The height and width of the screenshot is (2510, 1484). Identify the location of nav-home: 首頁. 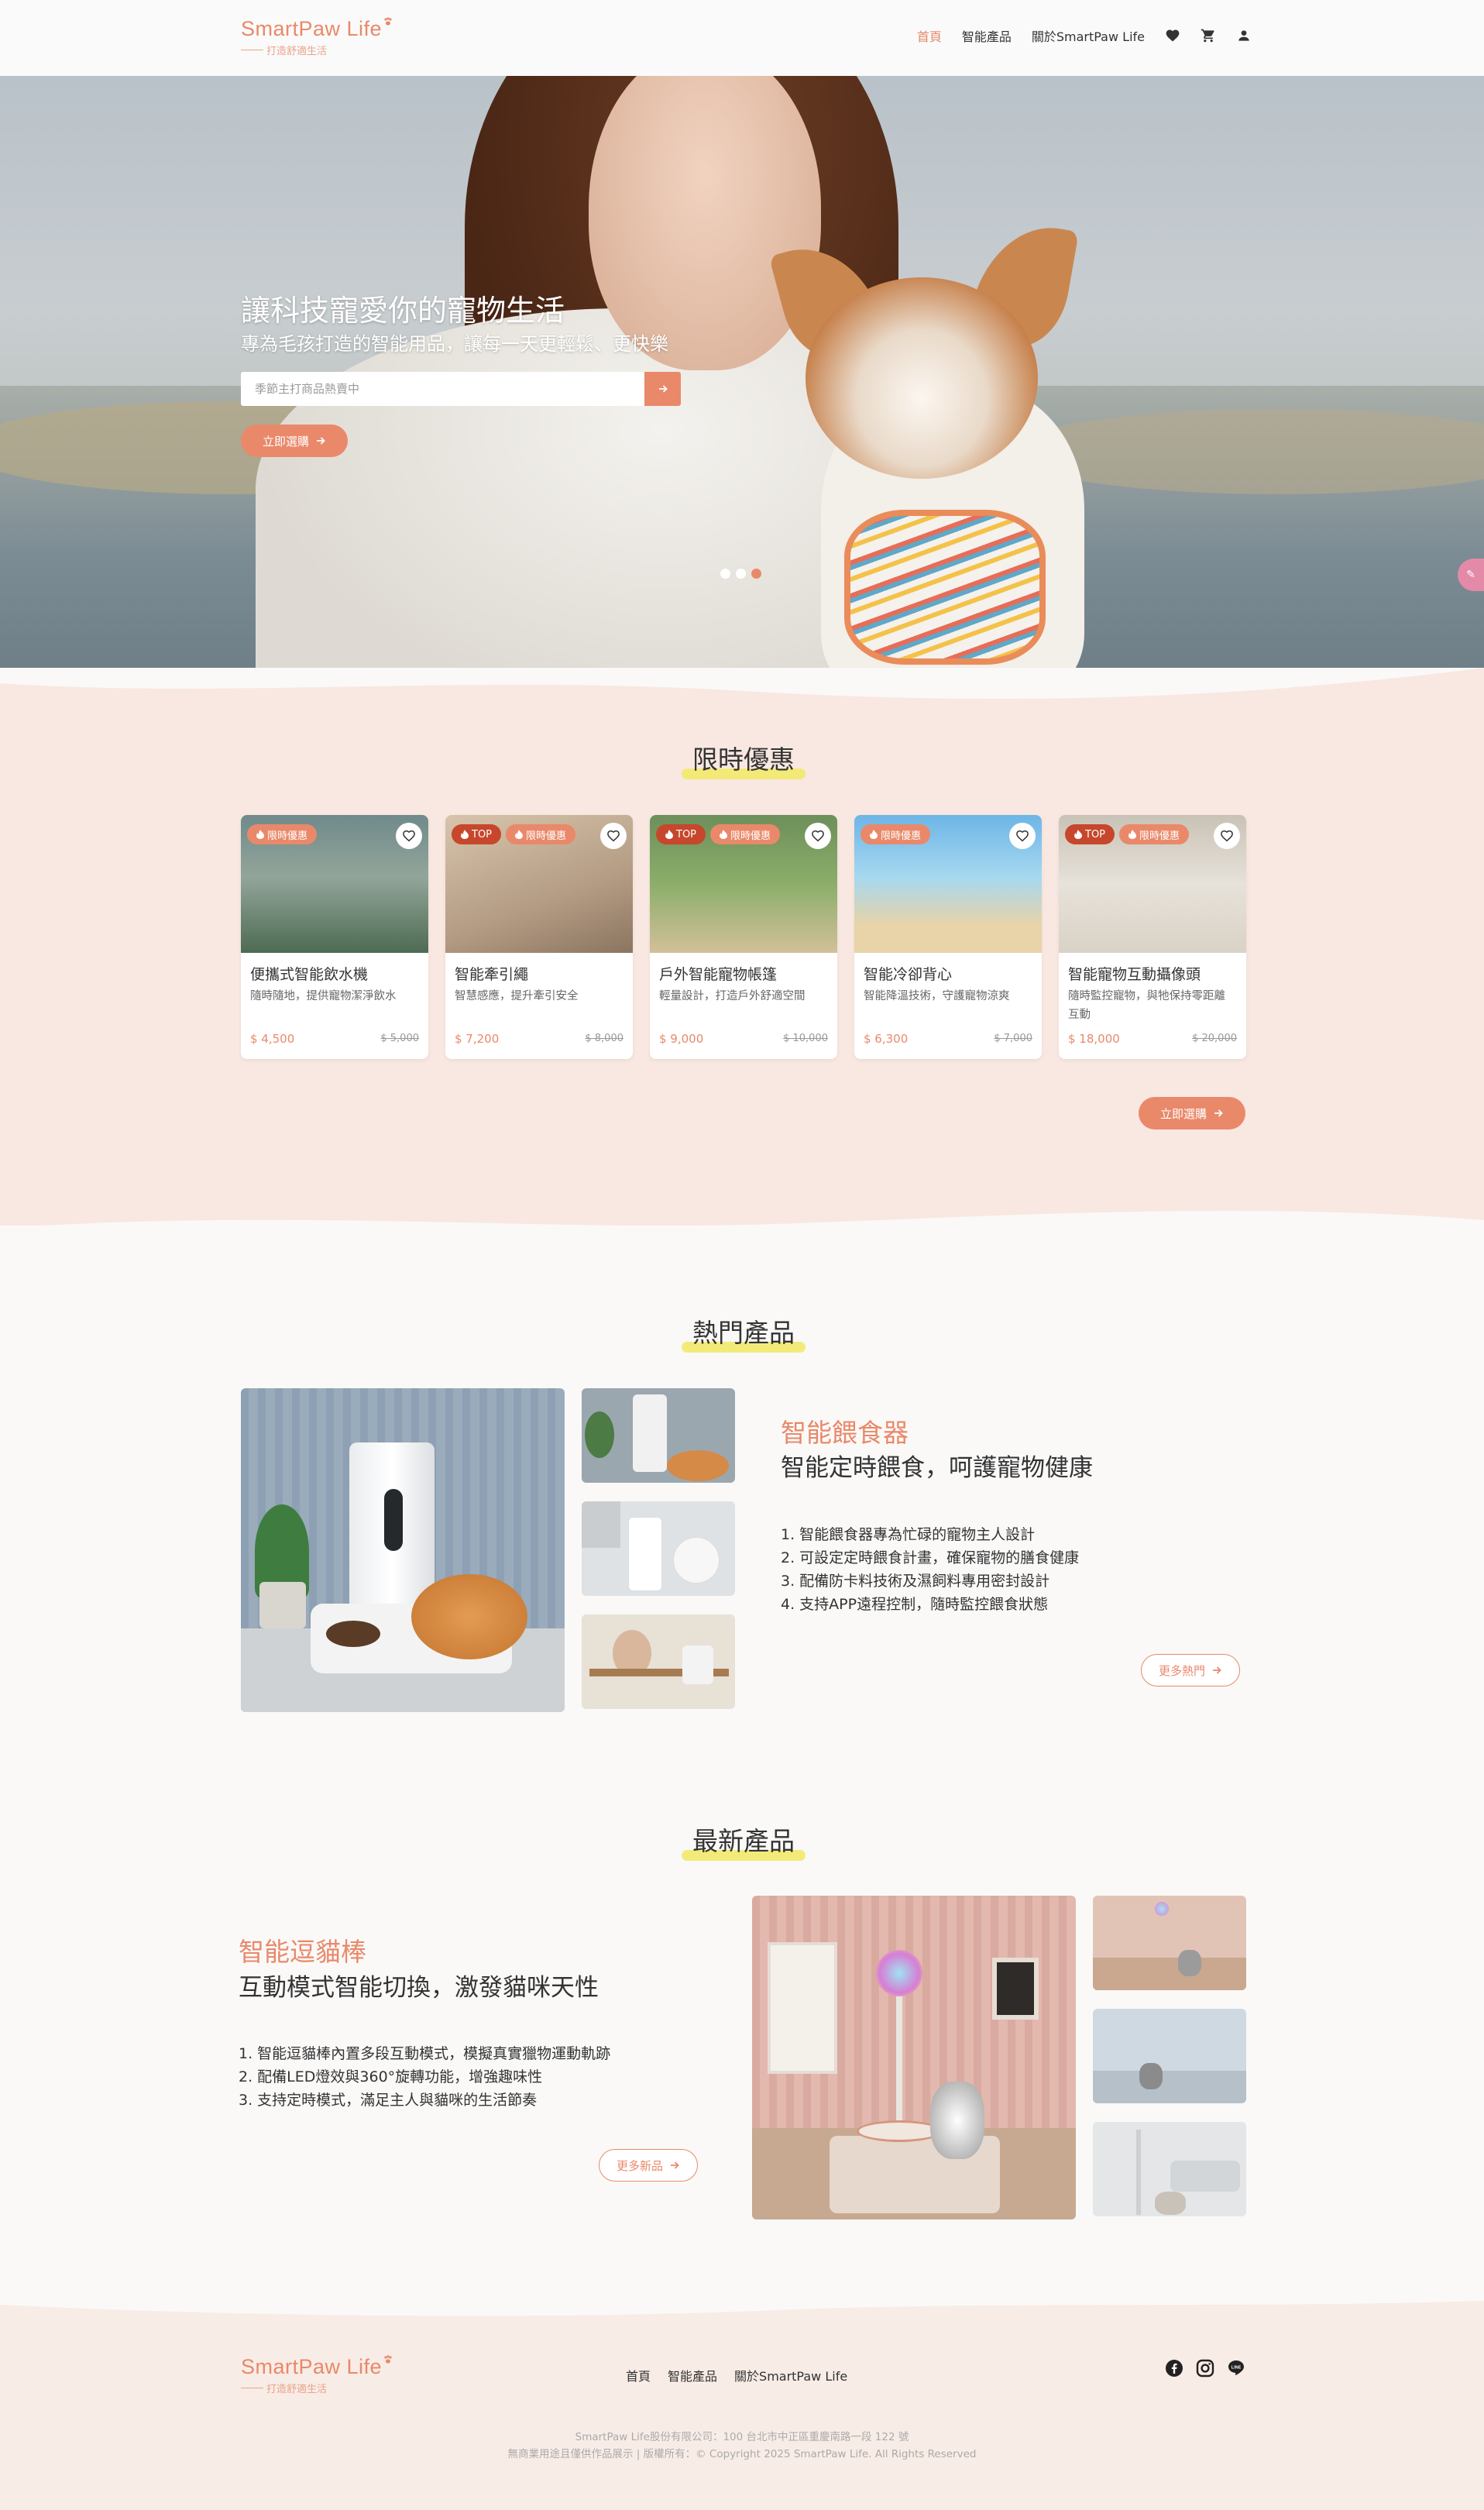
(929, 35).